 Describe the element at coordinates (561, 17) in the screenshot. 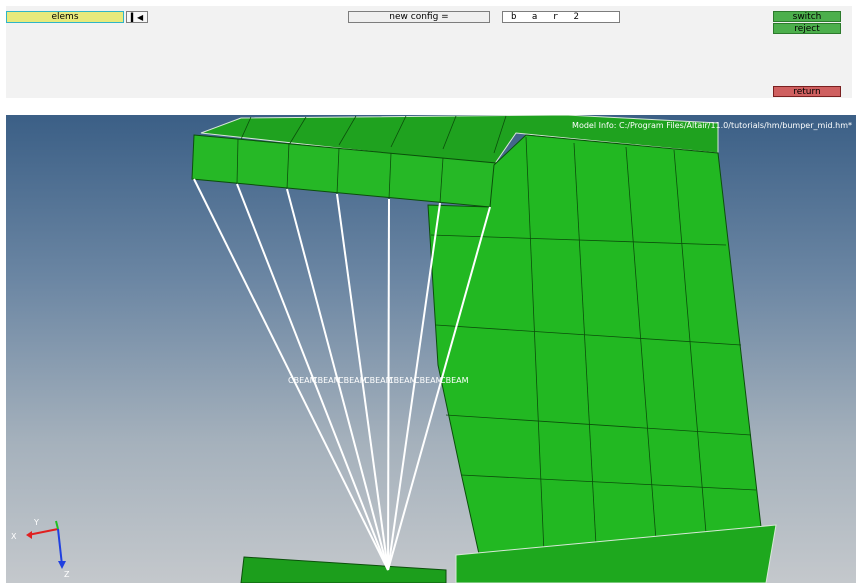

I see `name-input: b a r 2` at that location.